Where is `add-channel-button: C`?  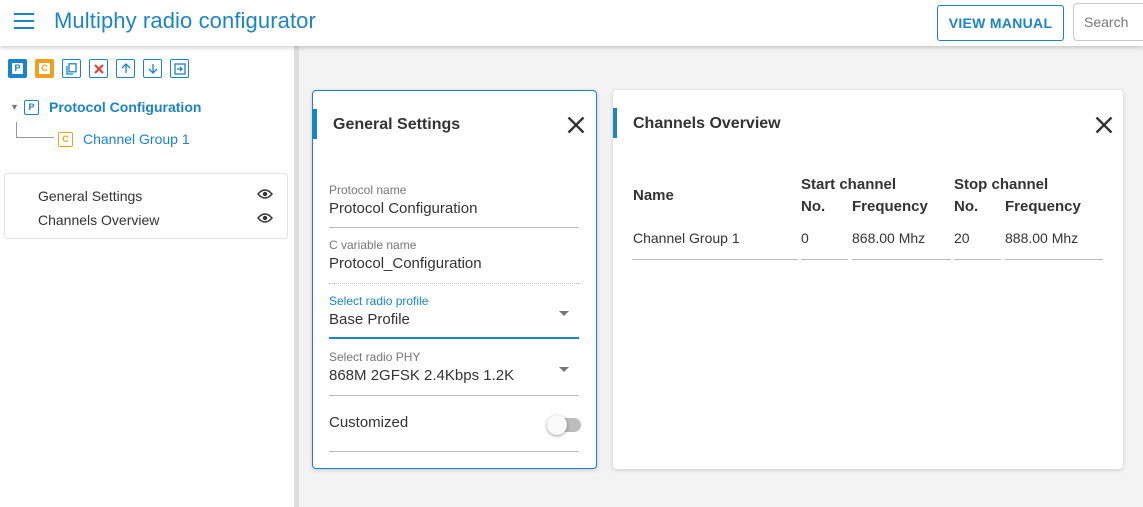
add-channel-button: C is located at coordinates (44, 68).